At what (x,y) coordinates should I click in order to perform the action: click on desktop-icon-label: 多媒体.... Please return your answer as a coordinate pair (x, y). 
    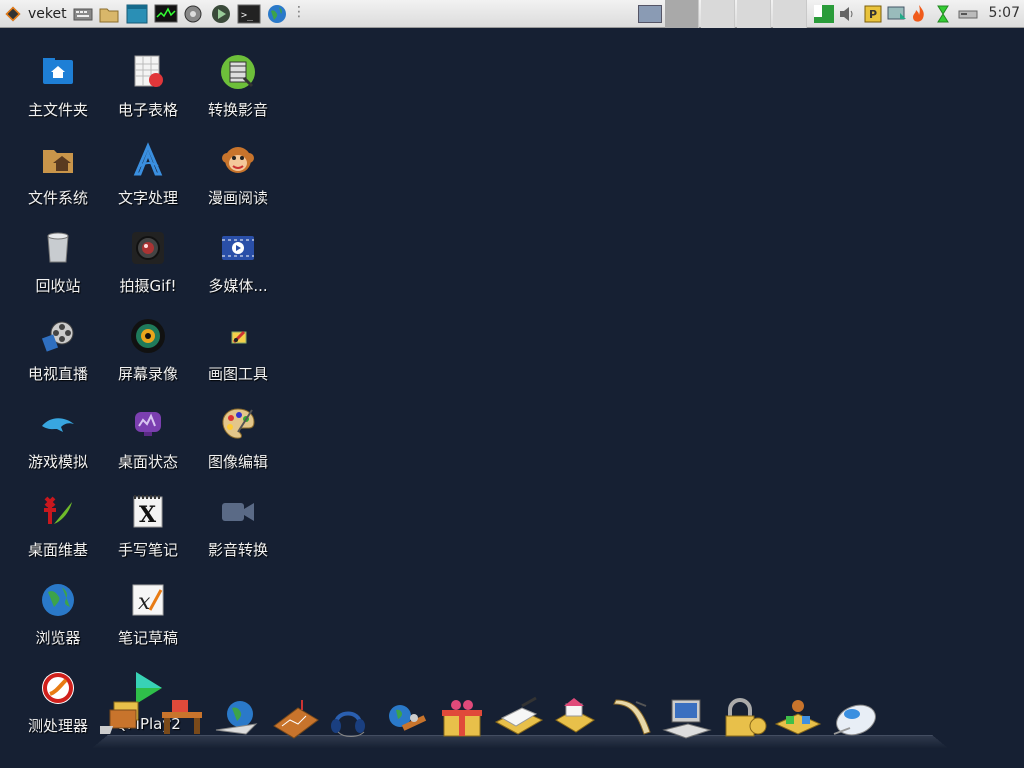
    Looking at the image, I should click on (238, 286).